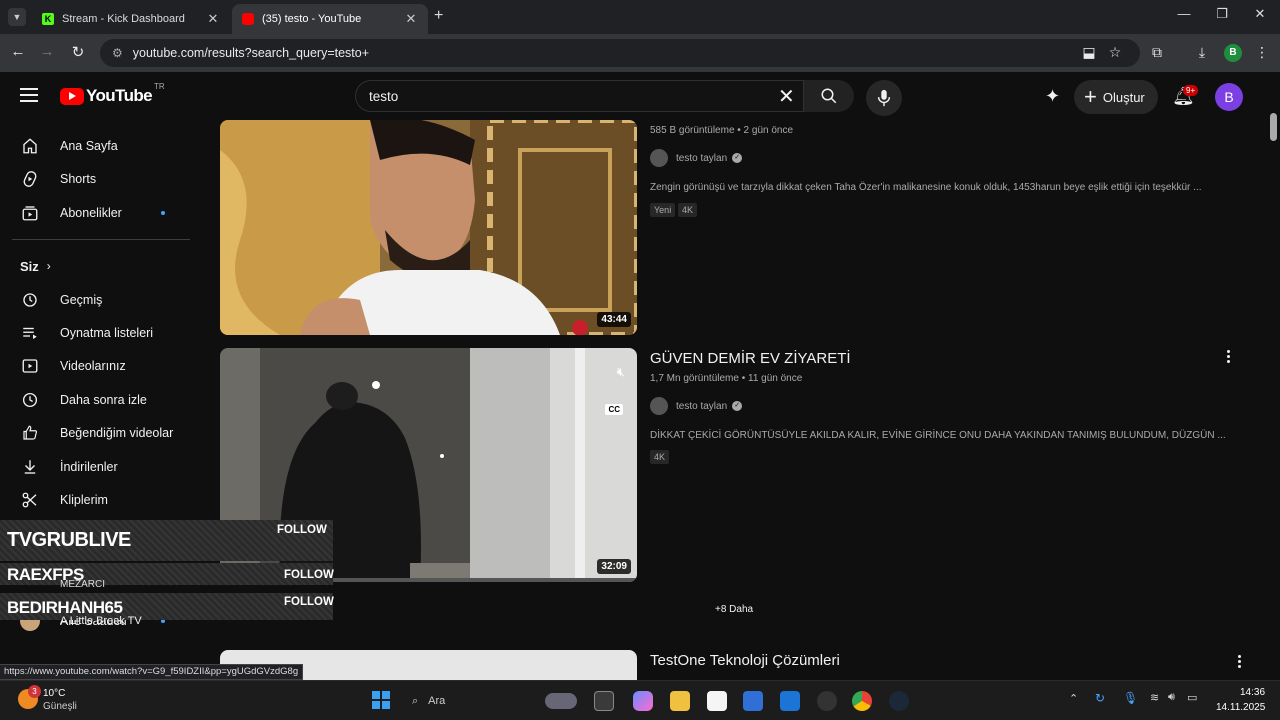  What do you see at coordinates (102, 179) in the screenshot?
I see `sidebar-item-shorts: Shorts` at bounding box center [102, 179].